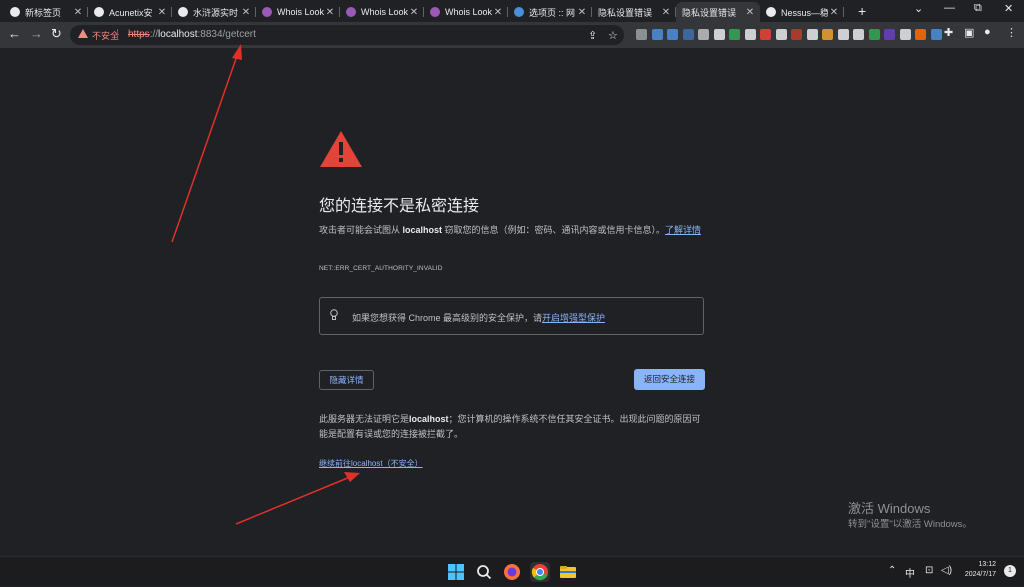 This screenshot has height=587, width=1024. I want to click on reload-icon: ↻, so click(56, 34).